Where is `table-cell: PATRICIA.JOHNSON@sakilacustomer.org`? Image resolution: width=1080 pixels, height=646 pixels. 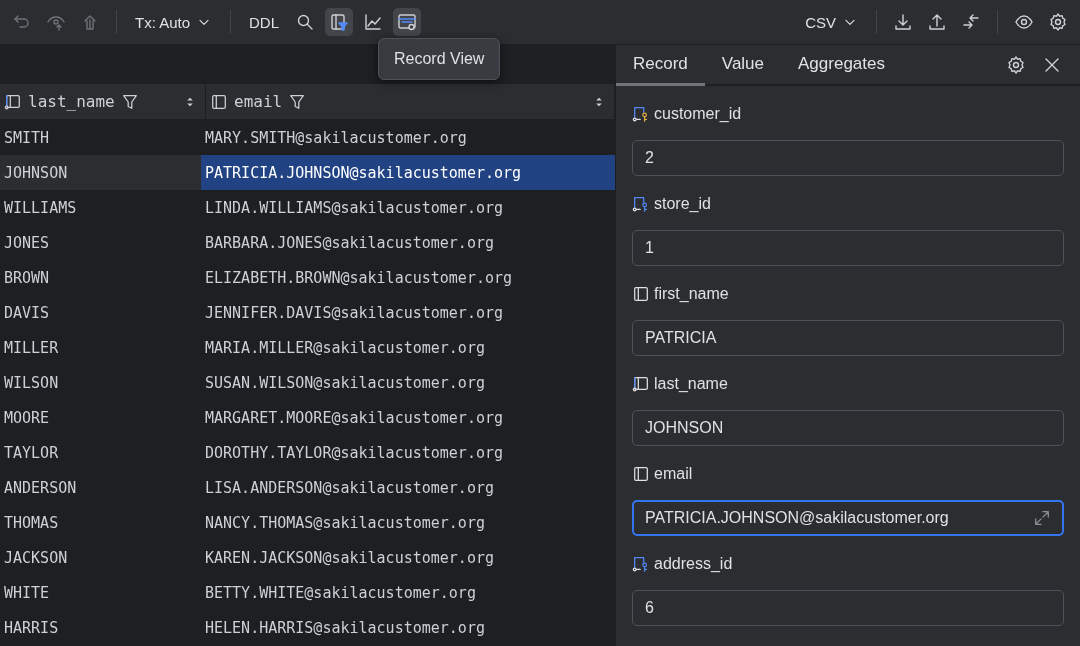 table-cell: PATRICIA.JOHNSON@sakilacustomer.org is located at coordinates (408, 172).